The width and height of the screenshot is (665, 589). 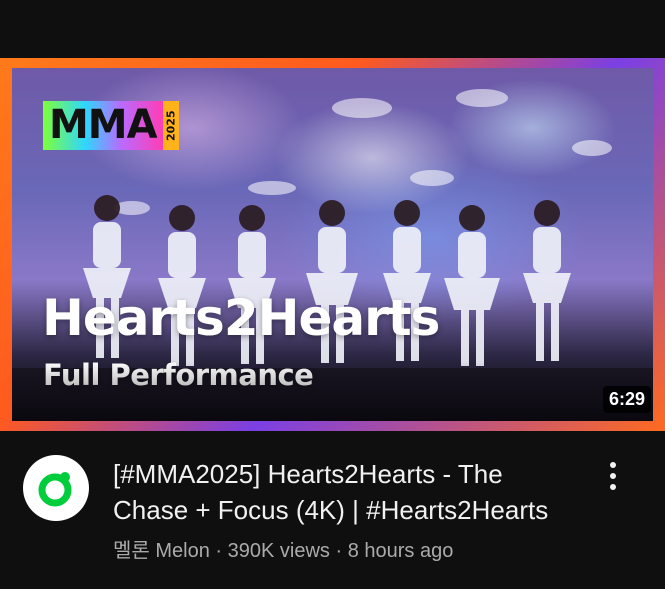 I want to click on more-vert-icon, so click(x=613, y=476).